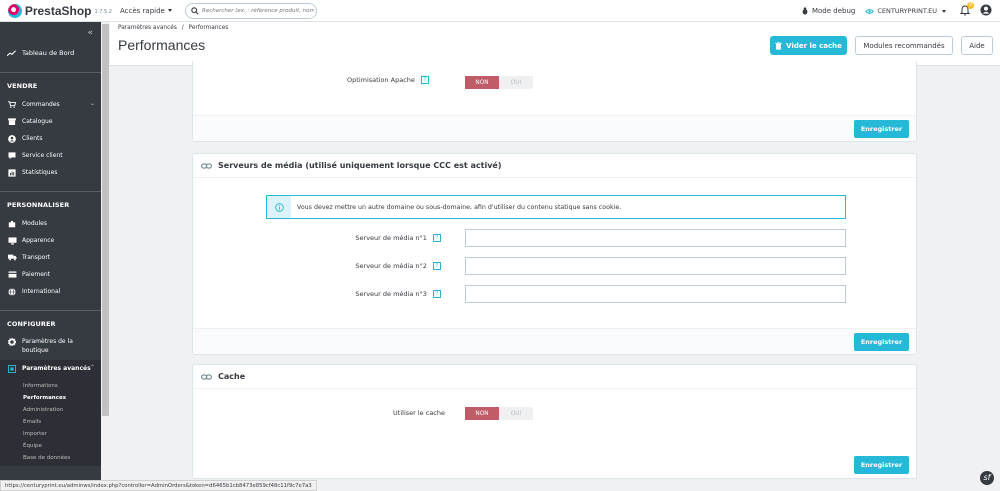 The image size is (1000, 491). I want to click on sidebar-item-payment: Paiement, so click(50, 274).